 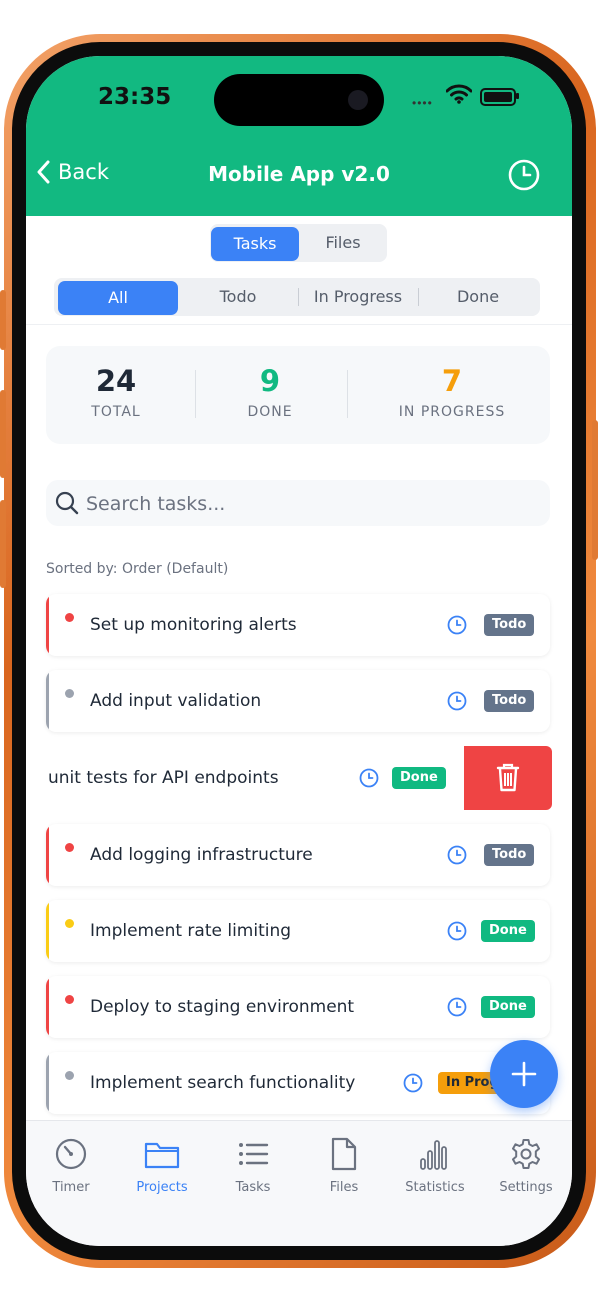 I want to click on gear-icon, so click(x=526, y=1154).